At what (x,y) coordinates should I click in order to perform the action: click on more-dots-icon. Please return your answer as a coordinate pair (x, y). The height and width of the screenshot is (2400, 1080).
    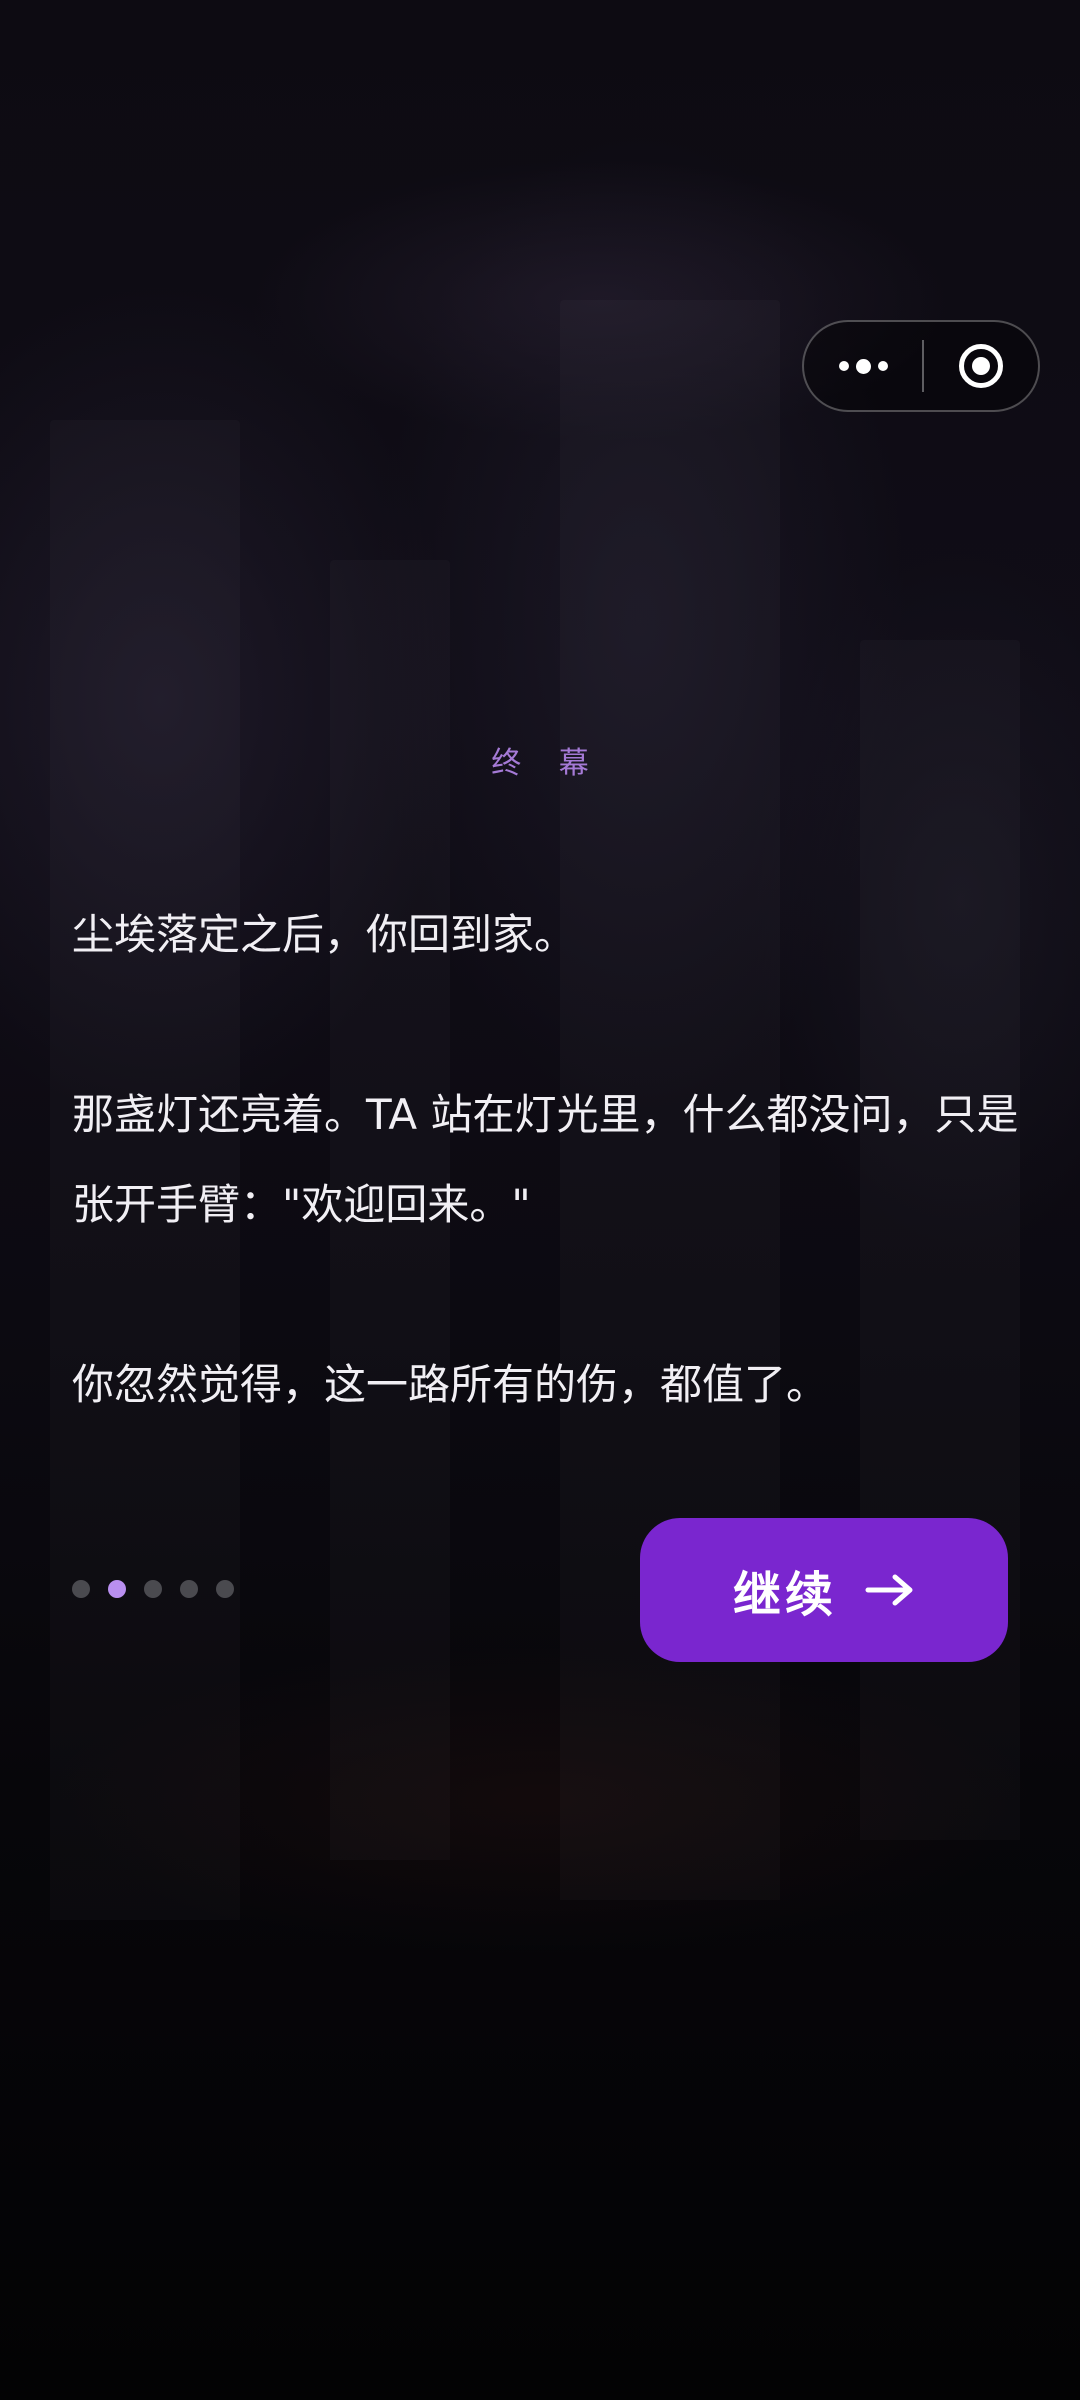
    Looking at the image, I should click on (863, 366).